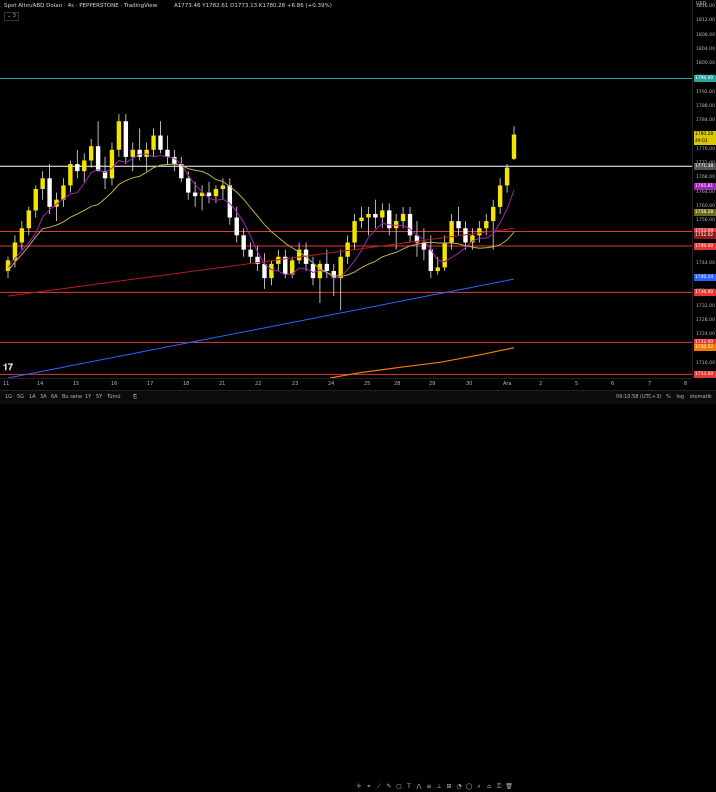  I want to click on time-label-7: 22, so click(258, 384).